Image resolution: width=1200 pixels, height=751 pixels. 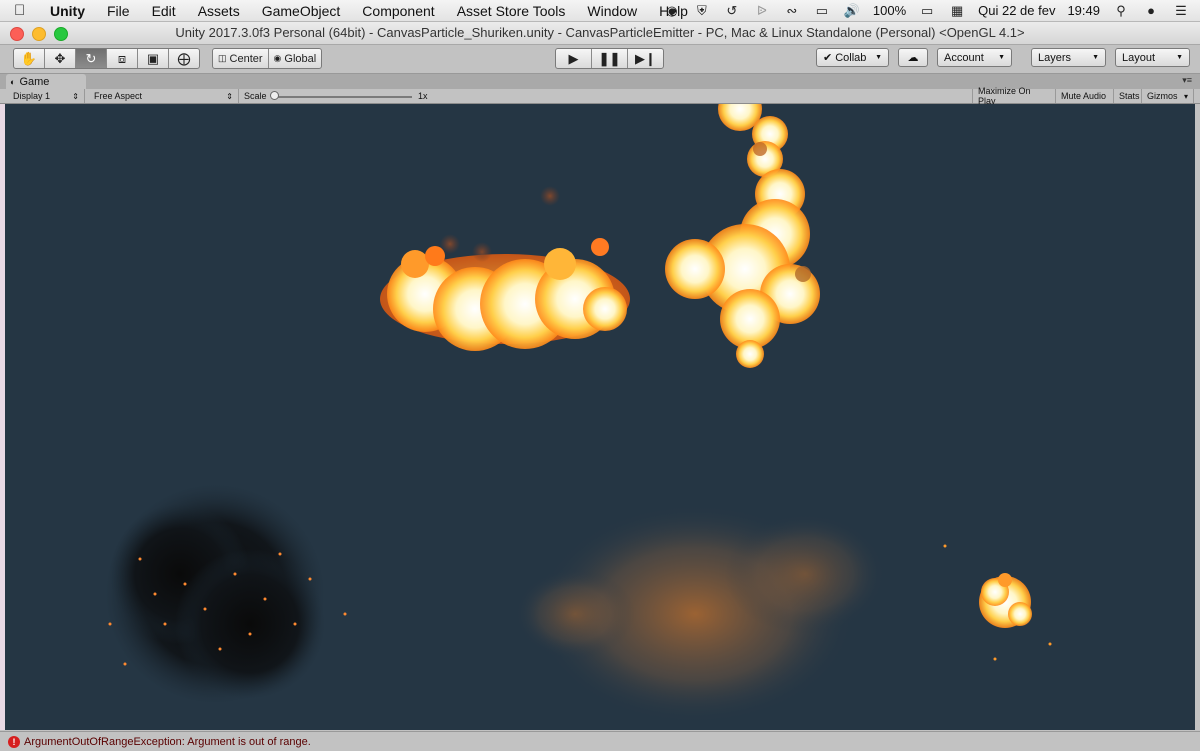 I want to click on error-icon: !, so click(x=14, y=741).